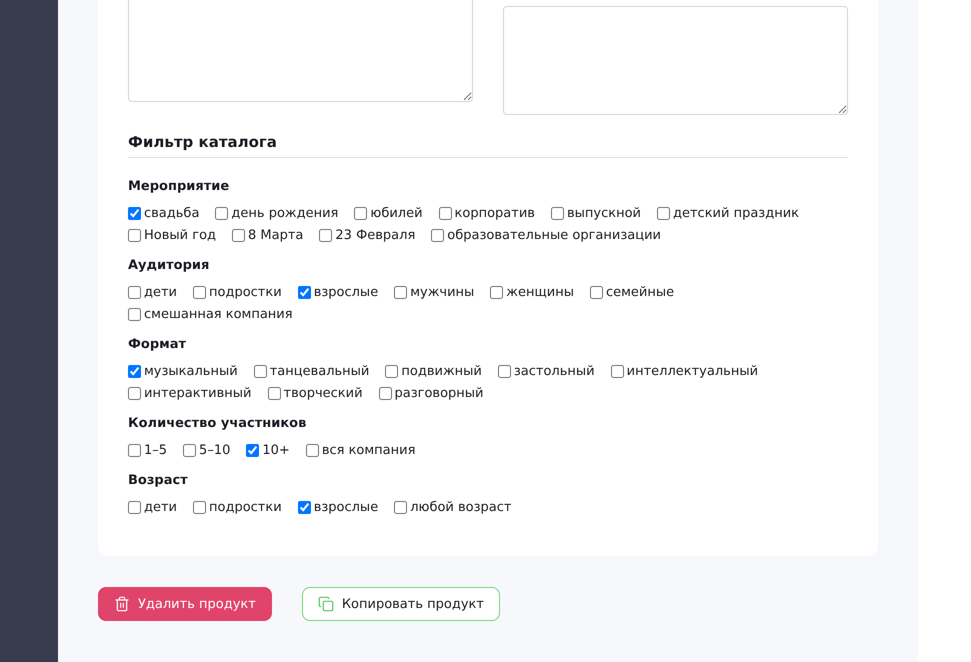 The width and height of the screenshot is (971, 662). What do you see at coordinates (736, 213) in the screenshot?
I see `option-label: детский праздник` at bounding box center [736, 213].